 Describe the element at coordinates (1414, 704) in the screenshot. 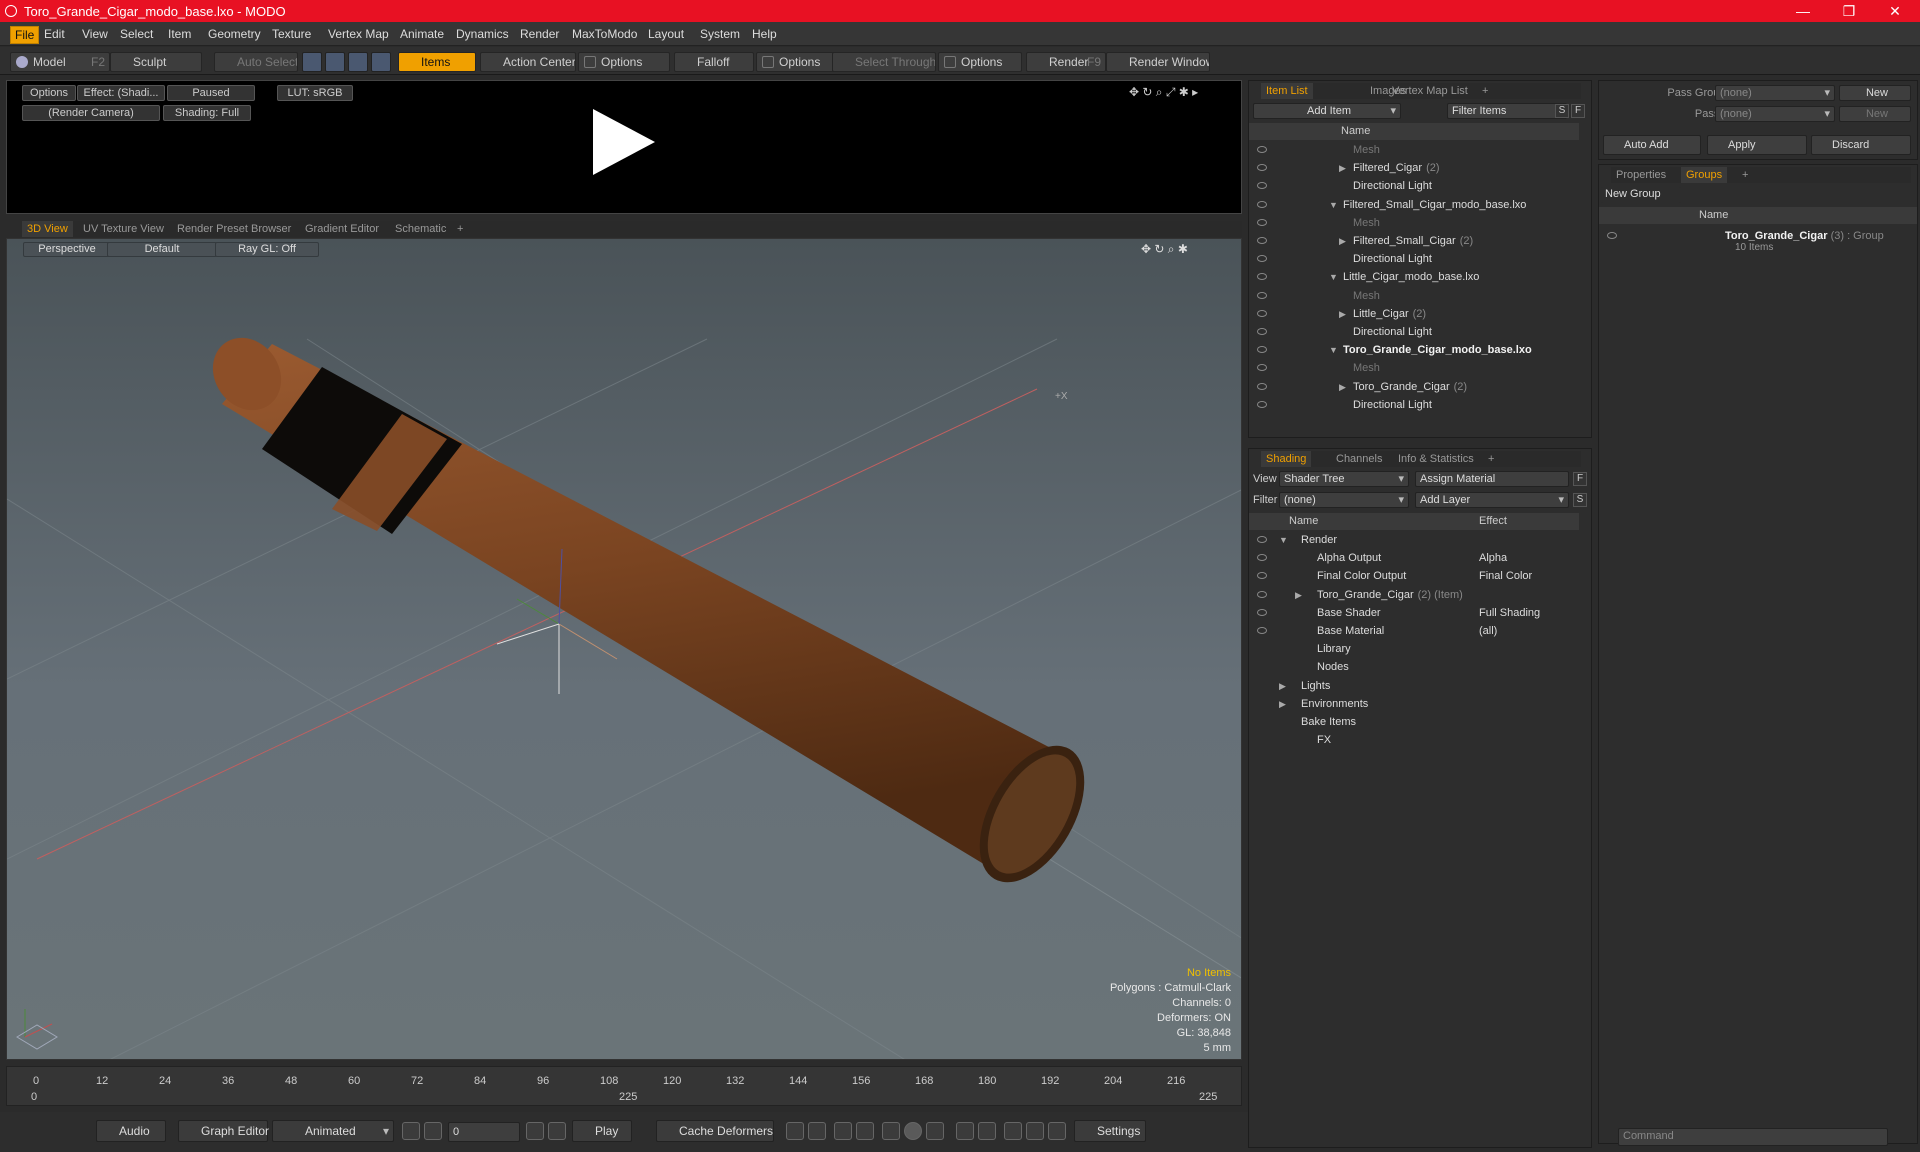

I see `shader-row: ▶ Environments` at that location.